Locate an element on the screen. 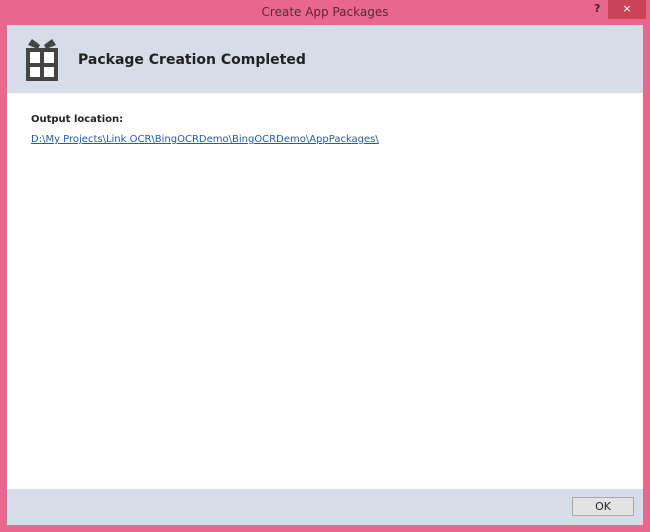 This screenshot has height=532, width=650. dialog-footer: OK is located at coordinates (325, 507).